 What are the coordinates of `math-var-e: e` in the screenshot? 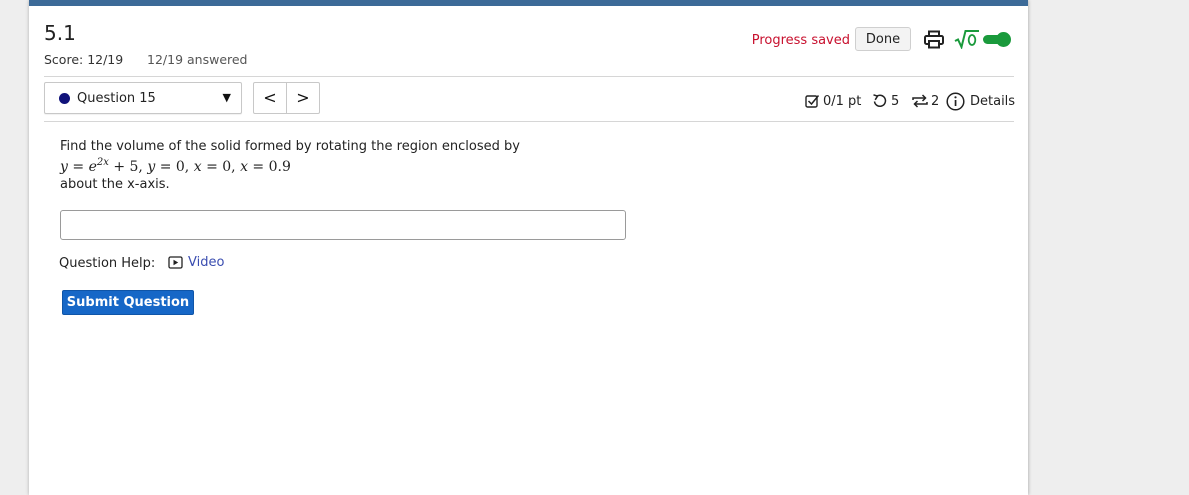 It's located at (92, 167).